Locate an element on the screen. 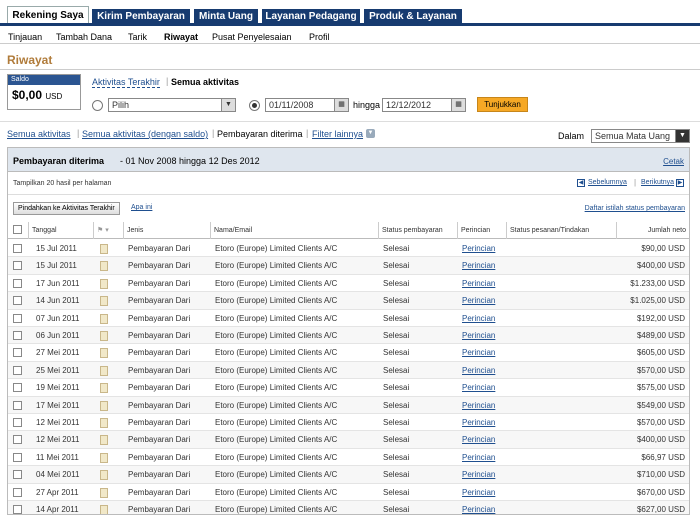 This screenshot has width=700, height=515. select-all-checkbox is located at coordinates (17, 229).